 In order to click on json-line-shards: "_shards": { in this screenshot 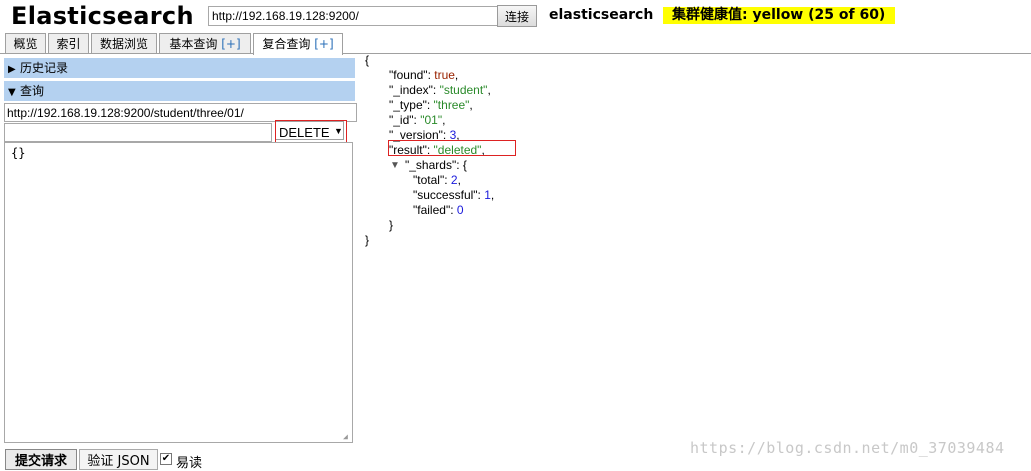, I will do `click(436, 165)`.